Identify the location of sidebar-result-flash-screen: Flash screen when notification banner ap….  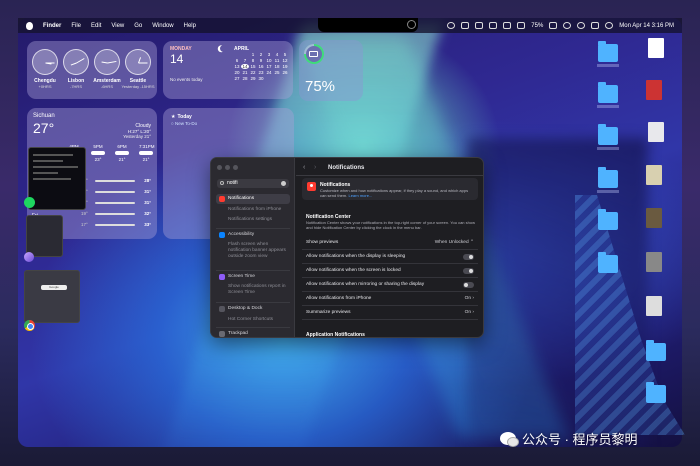
(253, 251).